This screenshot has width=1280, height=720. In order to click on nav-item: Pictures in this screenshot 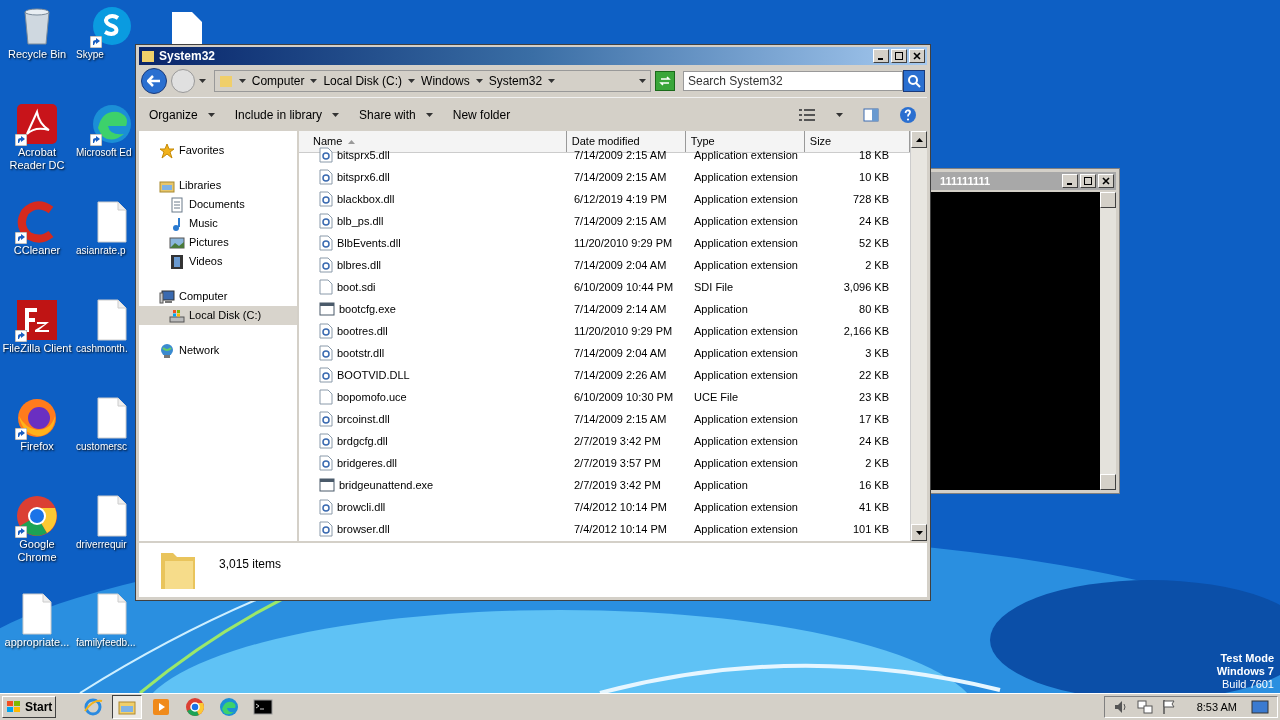, I will do `click(218, 242)`.